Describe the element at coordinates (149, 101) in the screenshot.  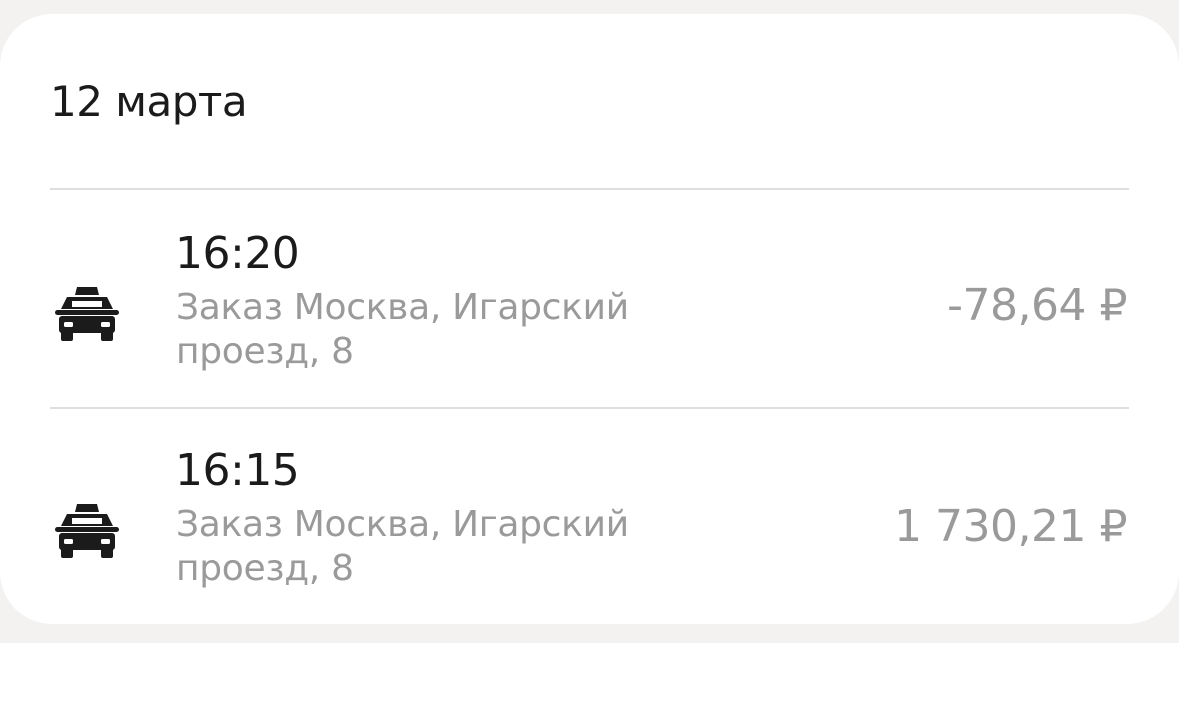
I see `date-header: 12 марта` at that location.